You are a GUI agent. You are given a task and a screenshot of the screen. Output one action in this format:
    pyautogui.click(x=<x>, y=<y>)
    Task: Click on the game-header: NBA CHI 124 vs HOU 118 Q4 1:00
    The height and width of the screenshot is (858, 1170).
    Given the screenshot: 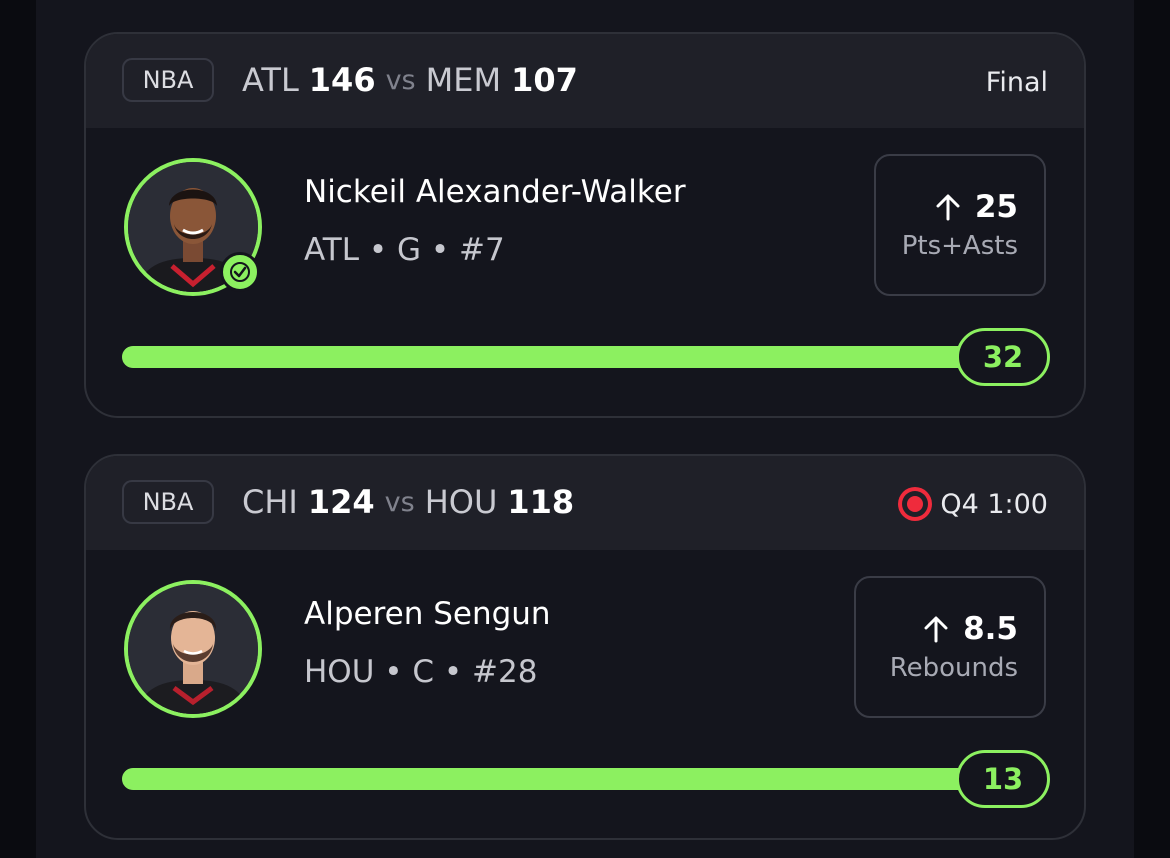 What is the action you would take?
    pyautogui.click(x=585, y=503)
    